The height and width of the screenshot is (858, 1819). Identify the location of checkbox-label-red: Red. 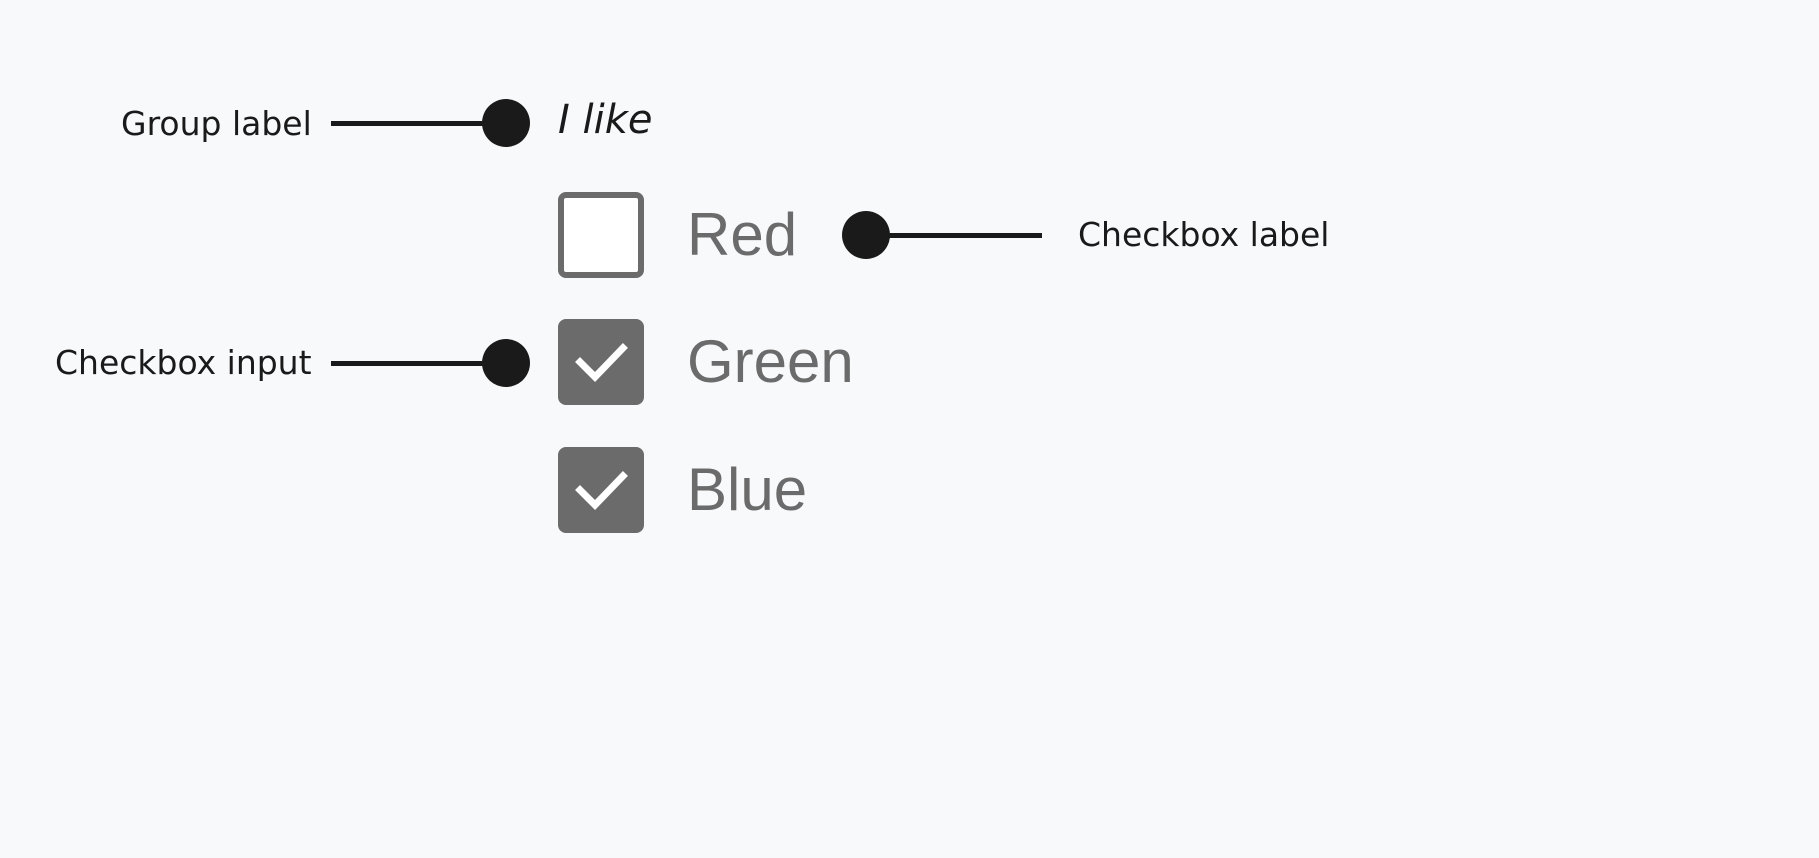
(742, 235).